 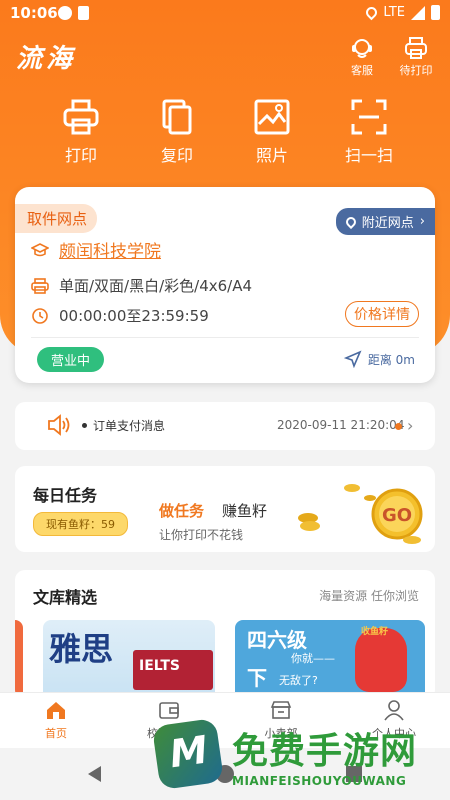 I want to click on status-right-icons: LTE, so click(x=402, y=12).